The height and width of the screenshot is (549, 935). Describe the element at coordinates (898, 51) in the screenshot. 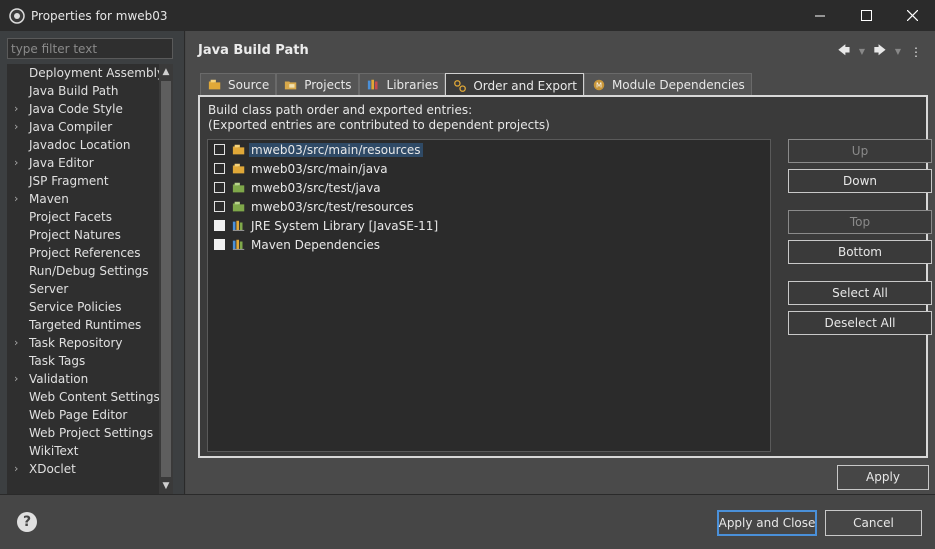

I see `forward-dropdown-icon: ▼` at that location.